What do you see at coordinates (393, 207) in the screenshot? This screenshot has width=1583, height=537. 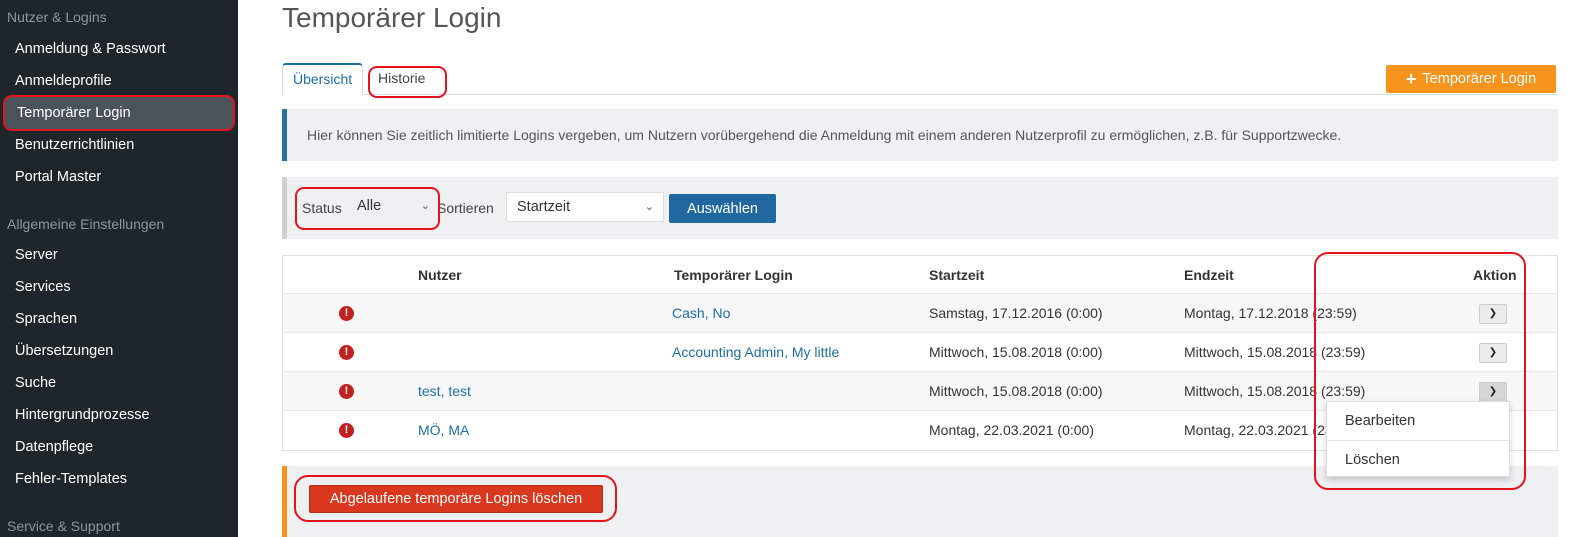 I see `status-select: Alle ⌄` at bounding box center [393, 207].